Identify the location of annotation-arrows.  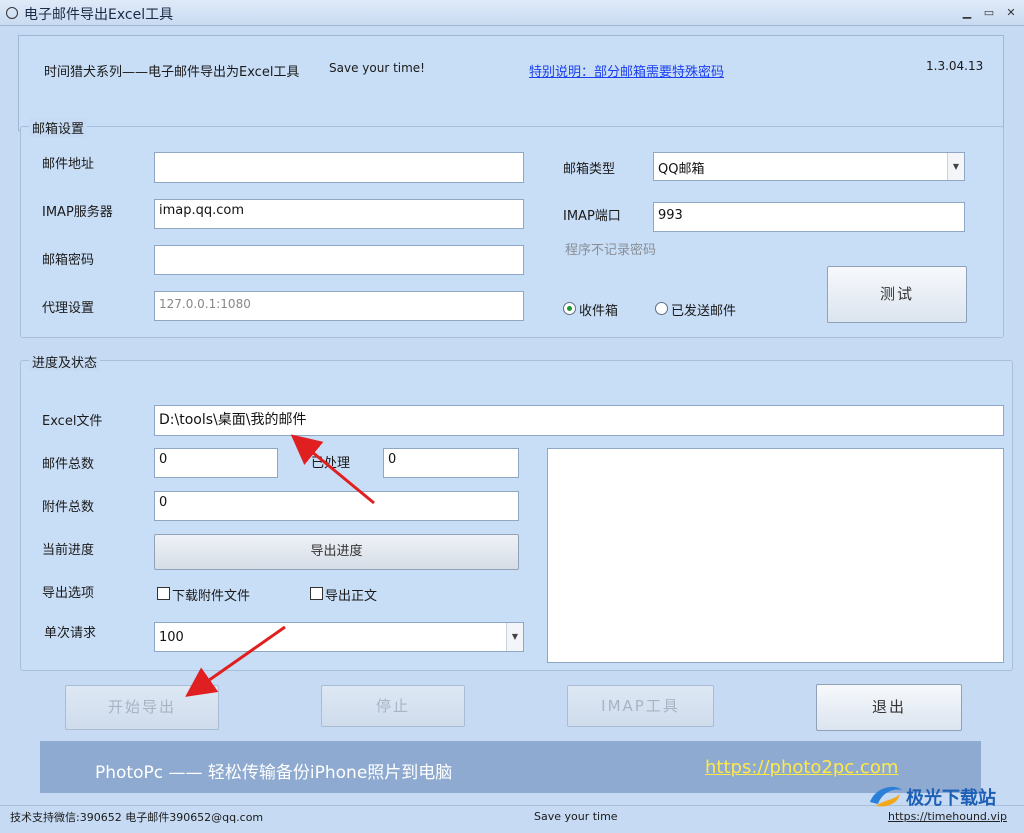
(280, 565).